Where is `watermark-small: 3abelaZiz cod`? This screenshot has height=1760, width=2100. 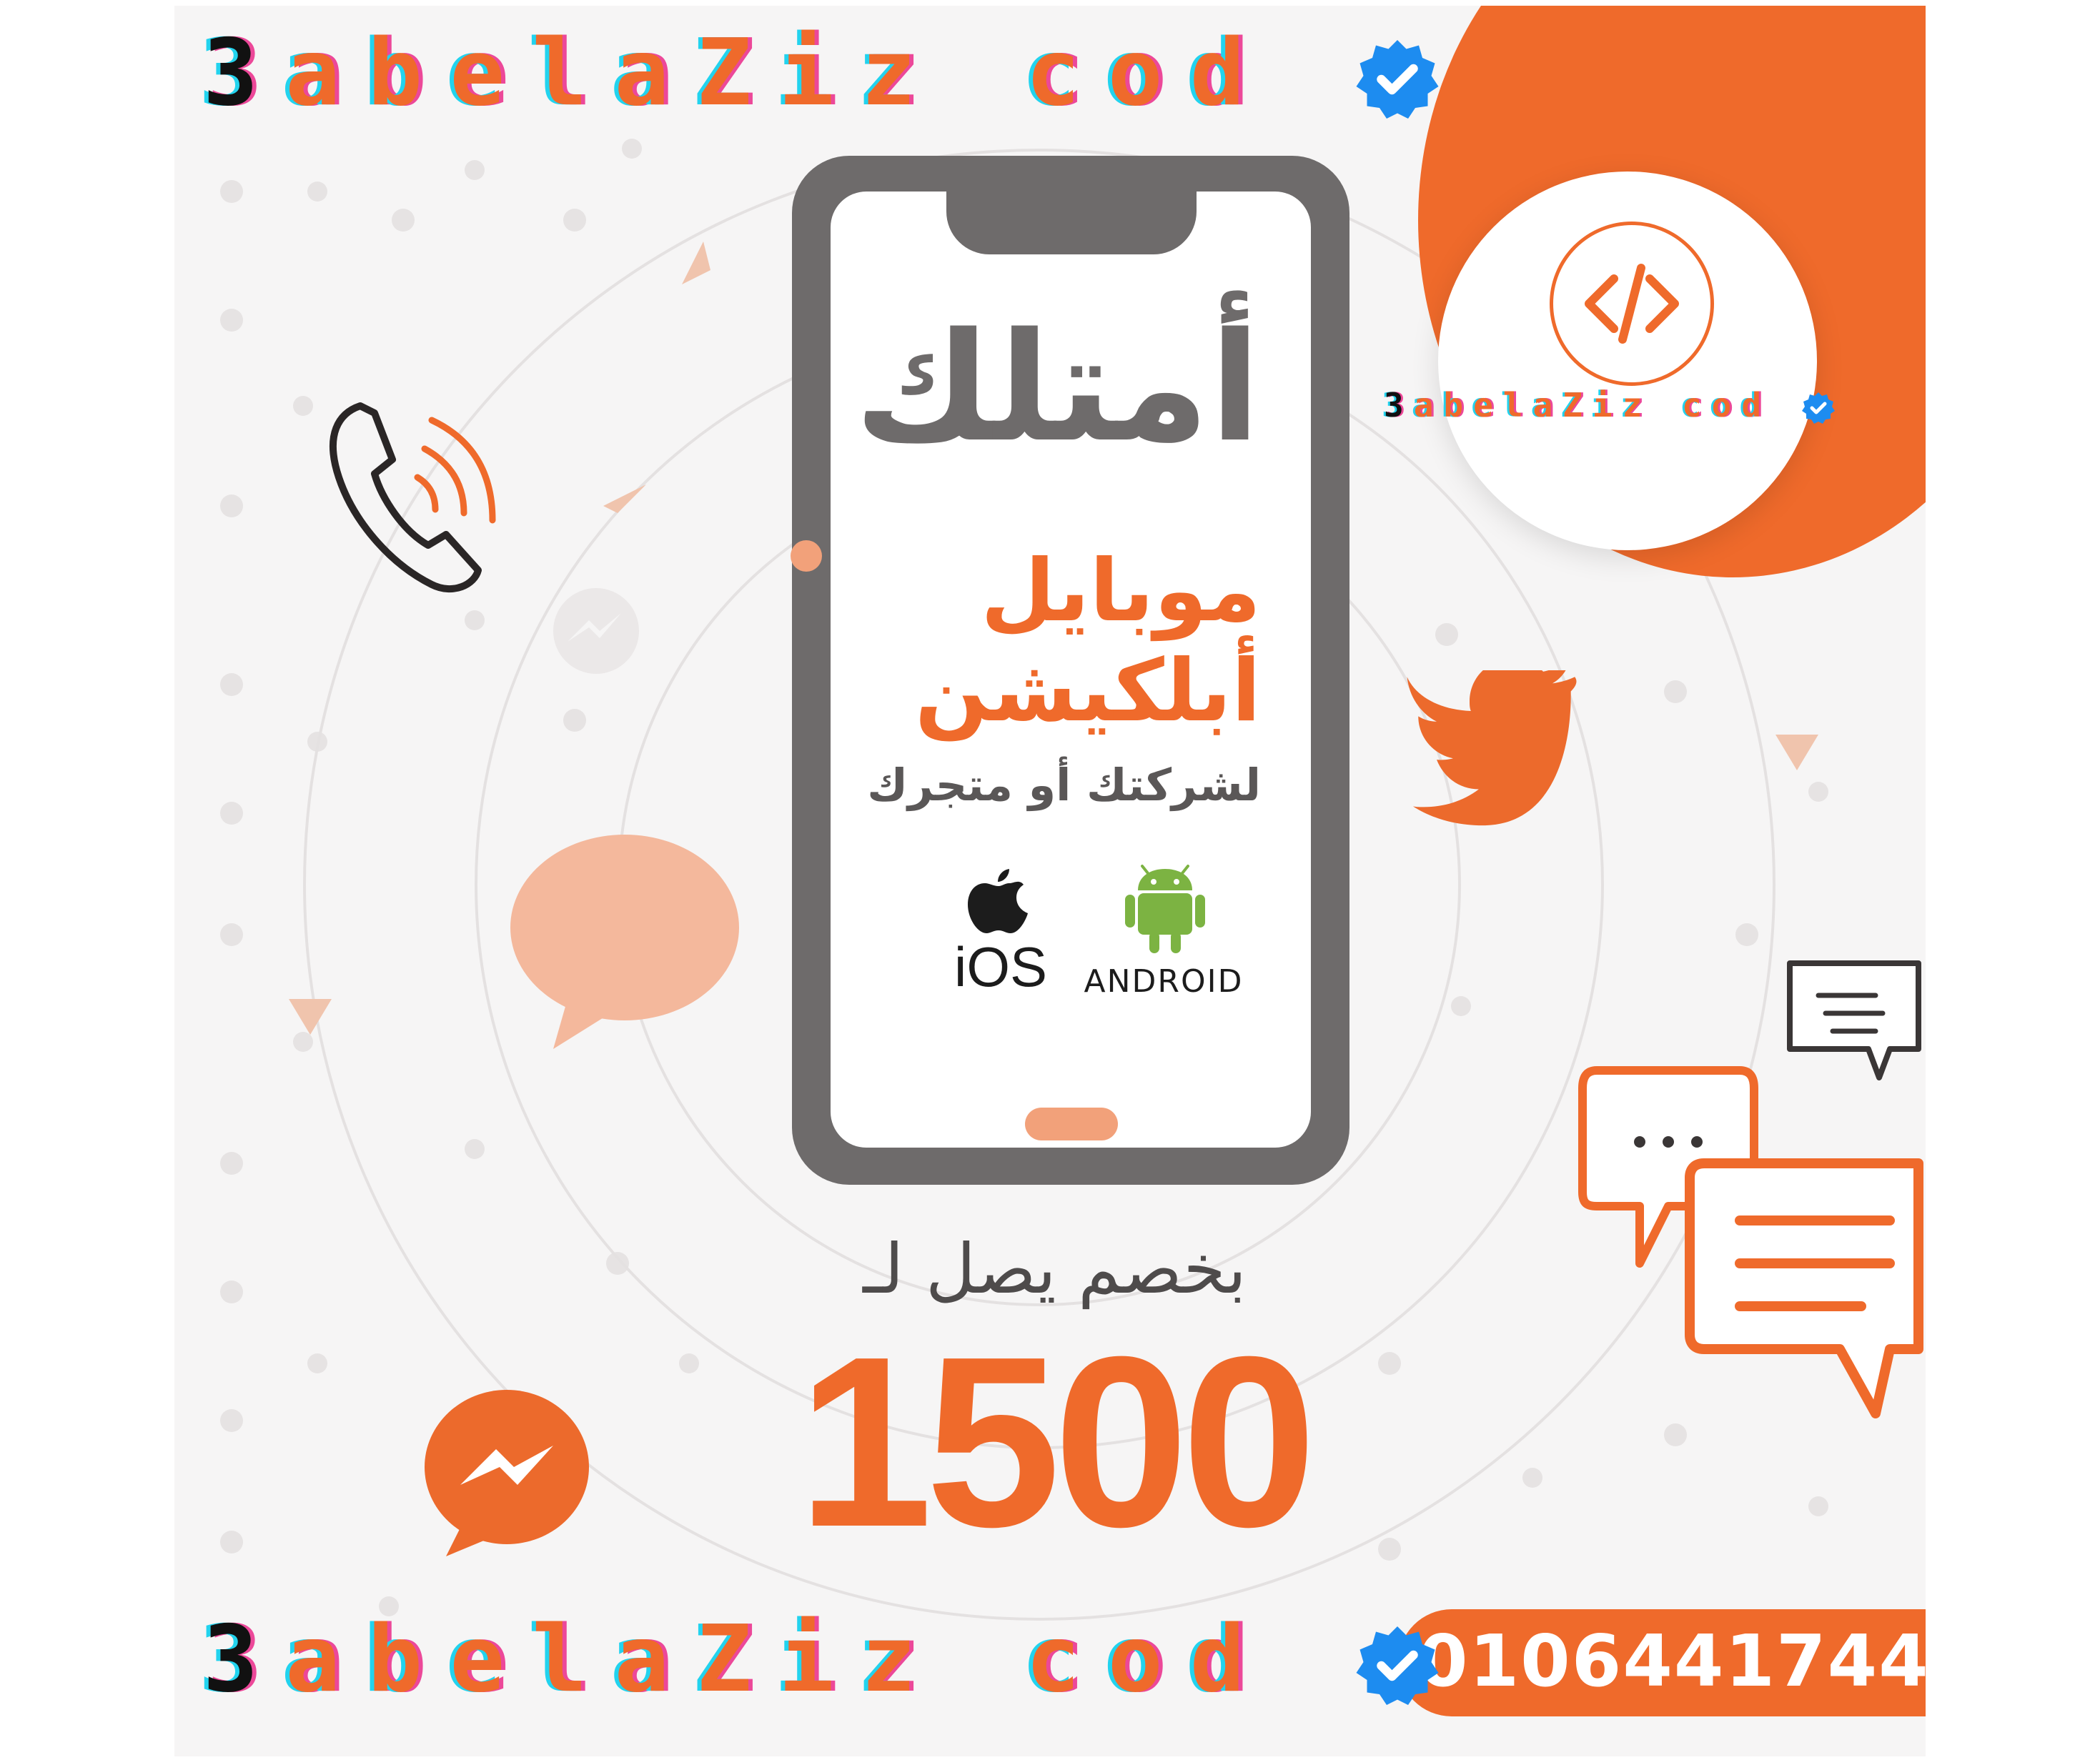 watermark-small: 3abelaZiz cod is located at coordinates (1610, 405).